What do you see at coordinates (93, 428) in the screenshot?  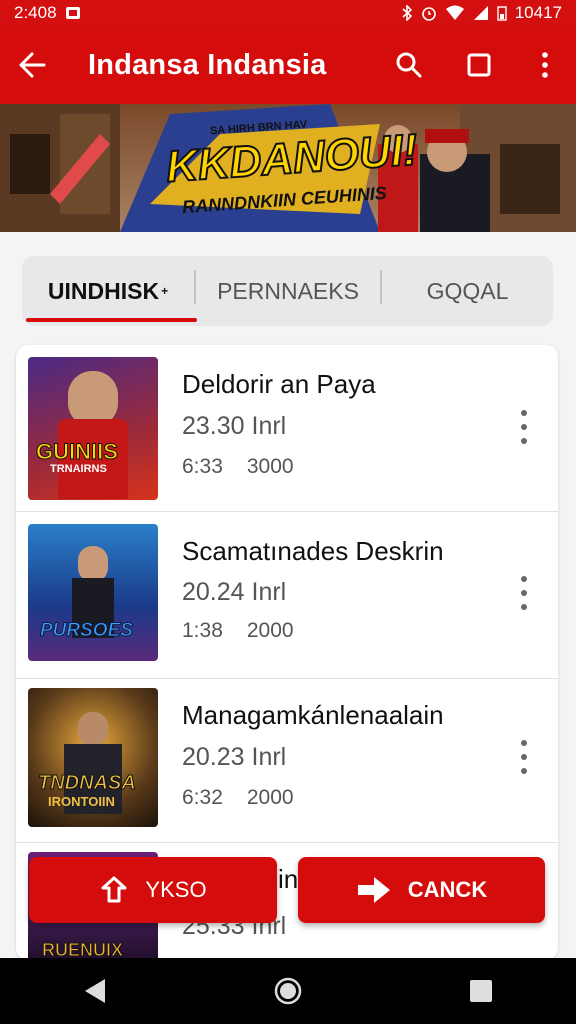 I see `item-thumbnail: GUINIIS TRNAIRNS` at bounding box center [93, 428].